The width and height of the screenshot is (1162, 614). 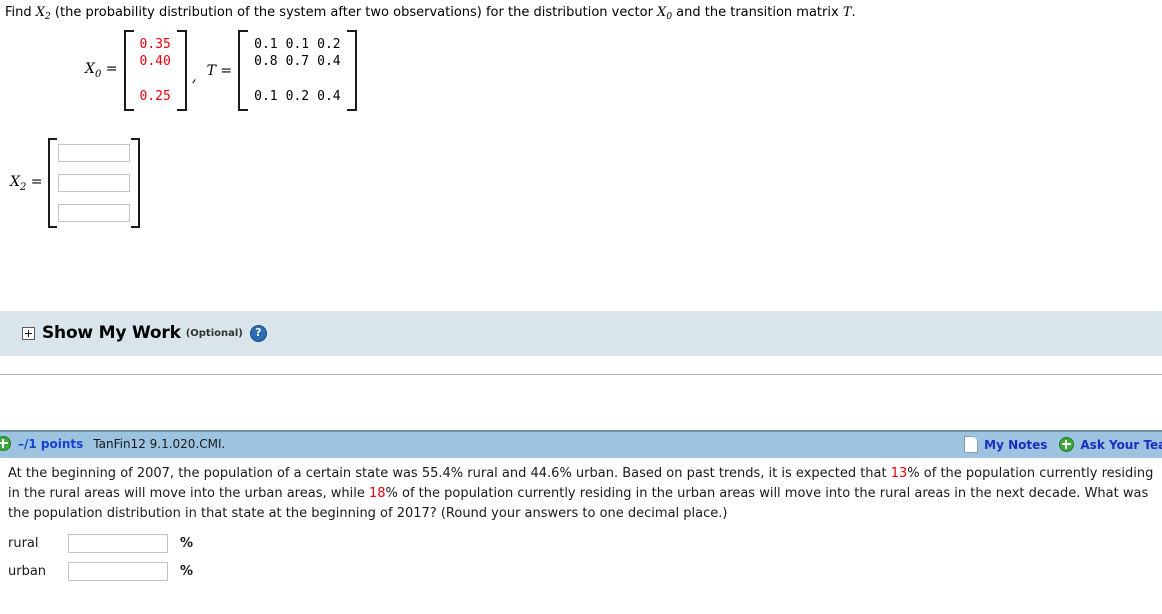 What do you see at coordinates (118, 571) in the screenshot?
I see `urban-input` at bounding box center [118, 571].